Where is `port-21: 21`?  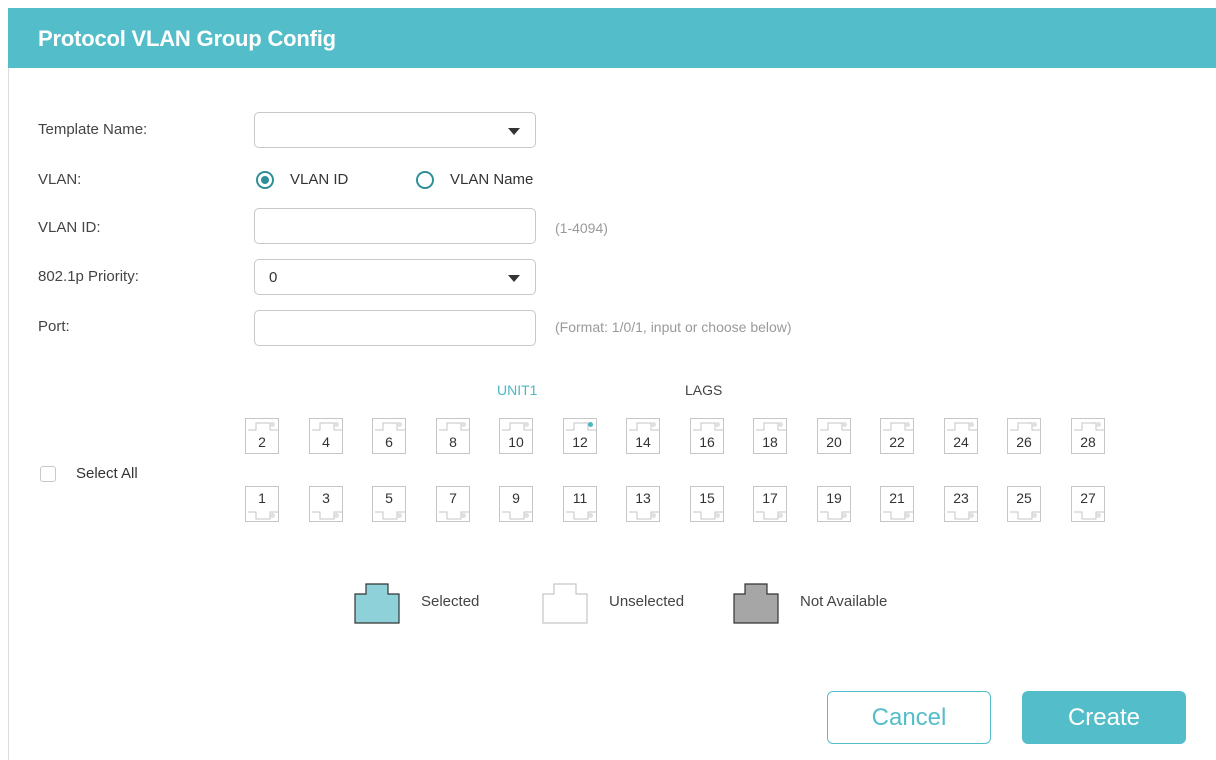
port-21: 21 is located at coordinates (897, 504).